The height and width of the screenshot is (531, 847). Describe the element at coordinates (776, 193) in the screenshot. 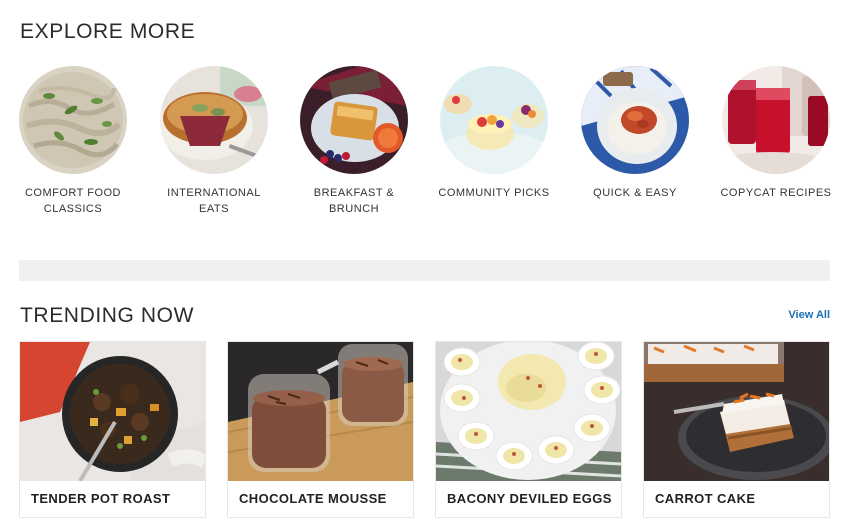

I see `category-label: COPYCAT RECIPES` at that location.